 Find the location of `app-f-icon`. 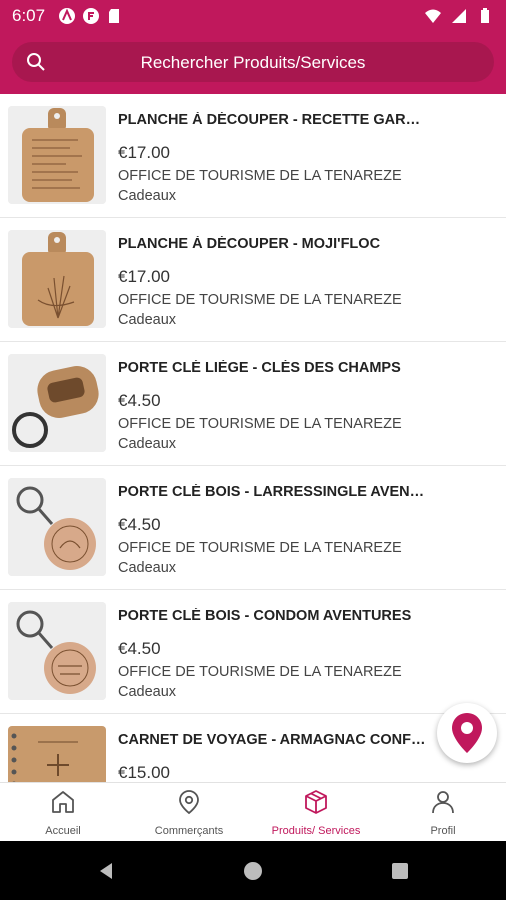

app-f-icon is located at coordinates (91, 16).